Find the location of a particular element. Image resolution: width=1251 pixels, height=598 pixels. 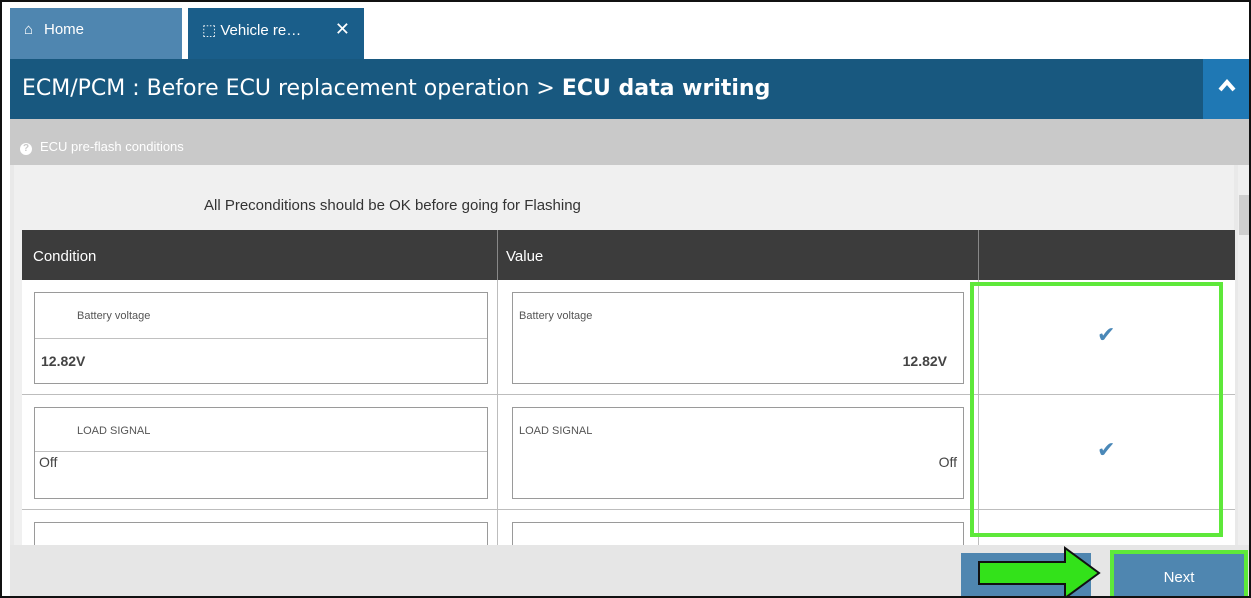

condition-value: 12.82V is located at coordinates (63, 361).